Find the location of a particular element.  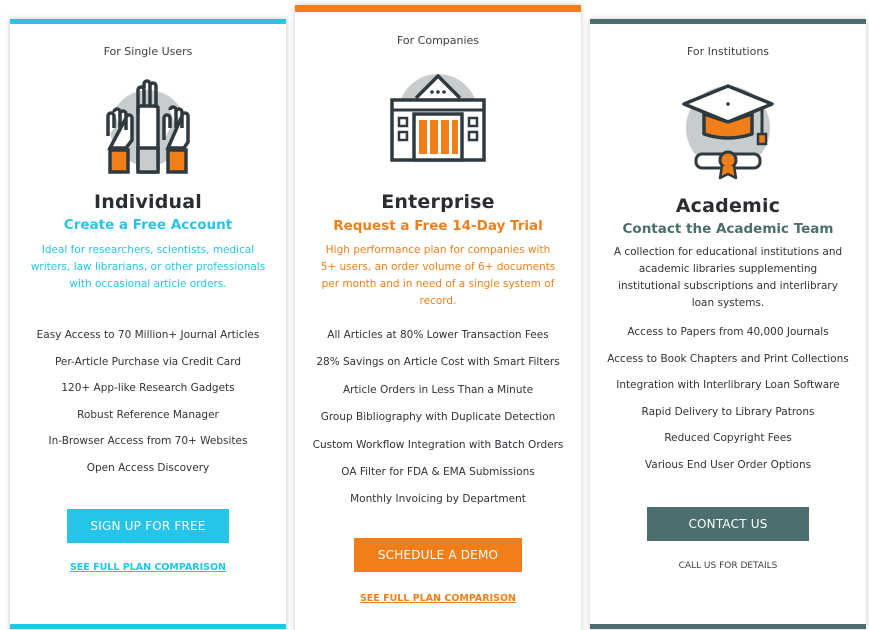

enterprise-plan-name: Enterprise is located at coordinates (438, 202).